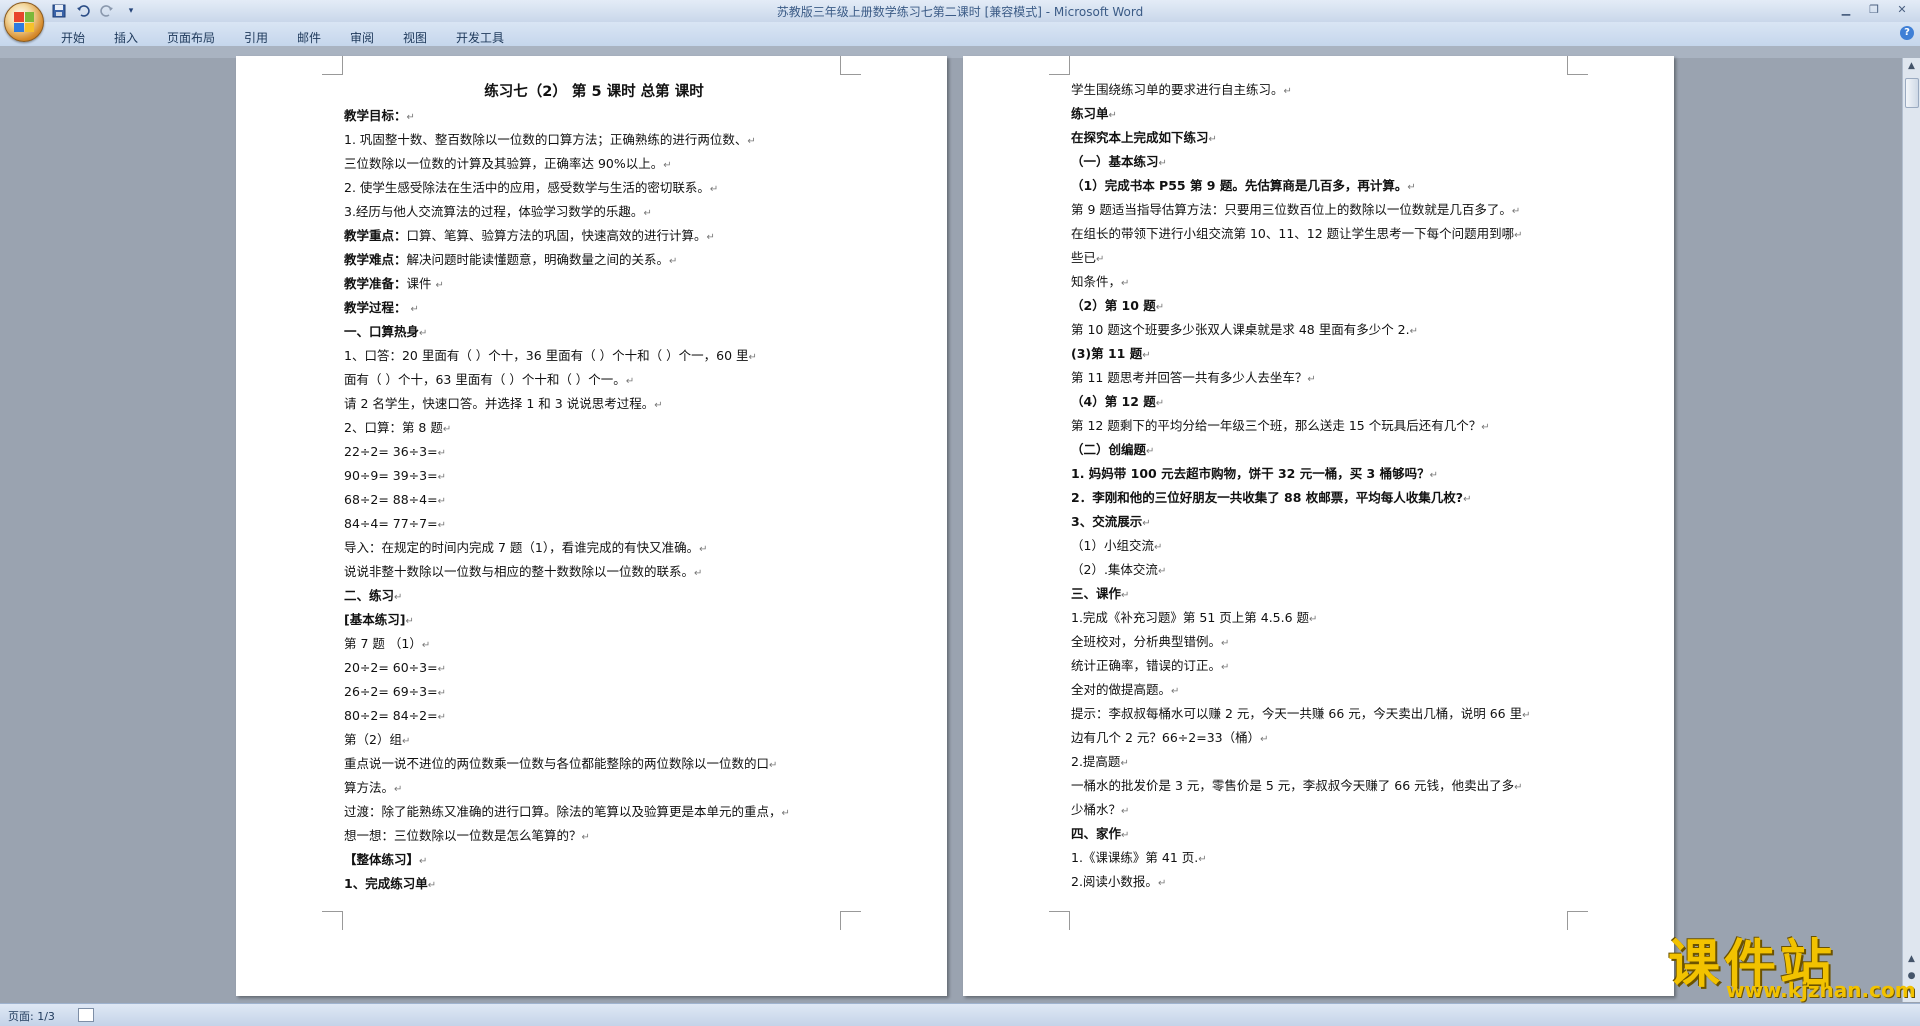 This screenshot has width=1920, height=1026. I want to click on office-button, so click(24, 22).